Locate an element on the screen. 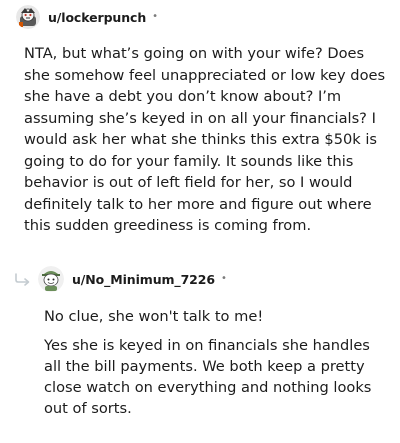  reply-paragraph: No clue, she won't talk to me! is located at coordinates (154, 316).